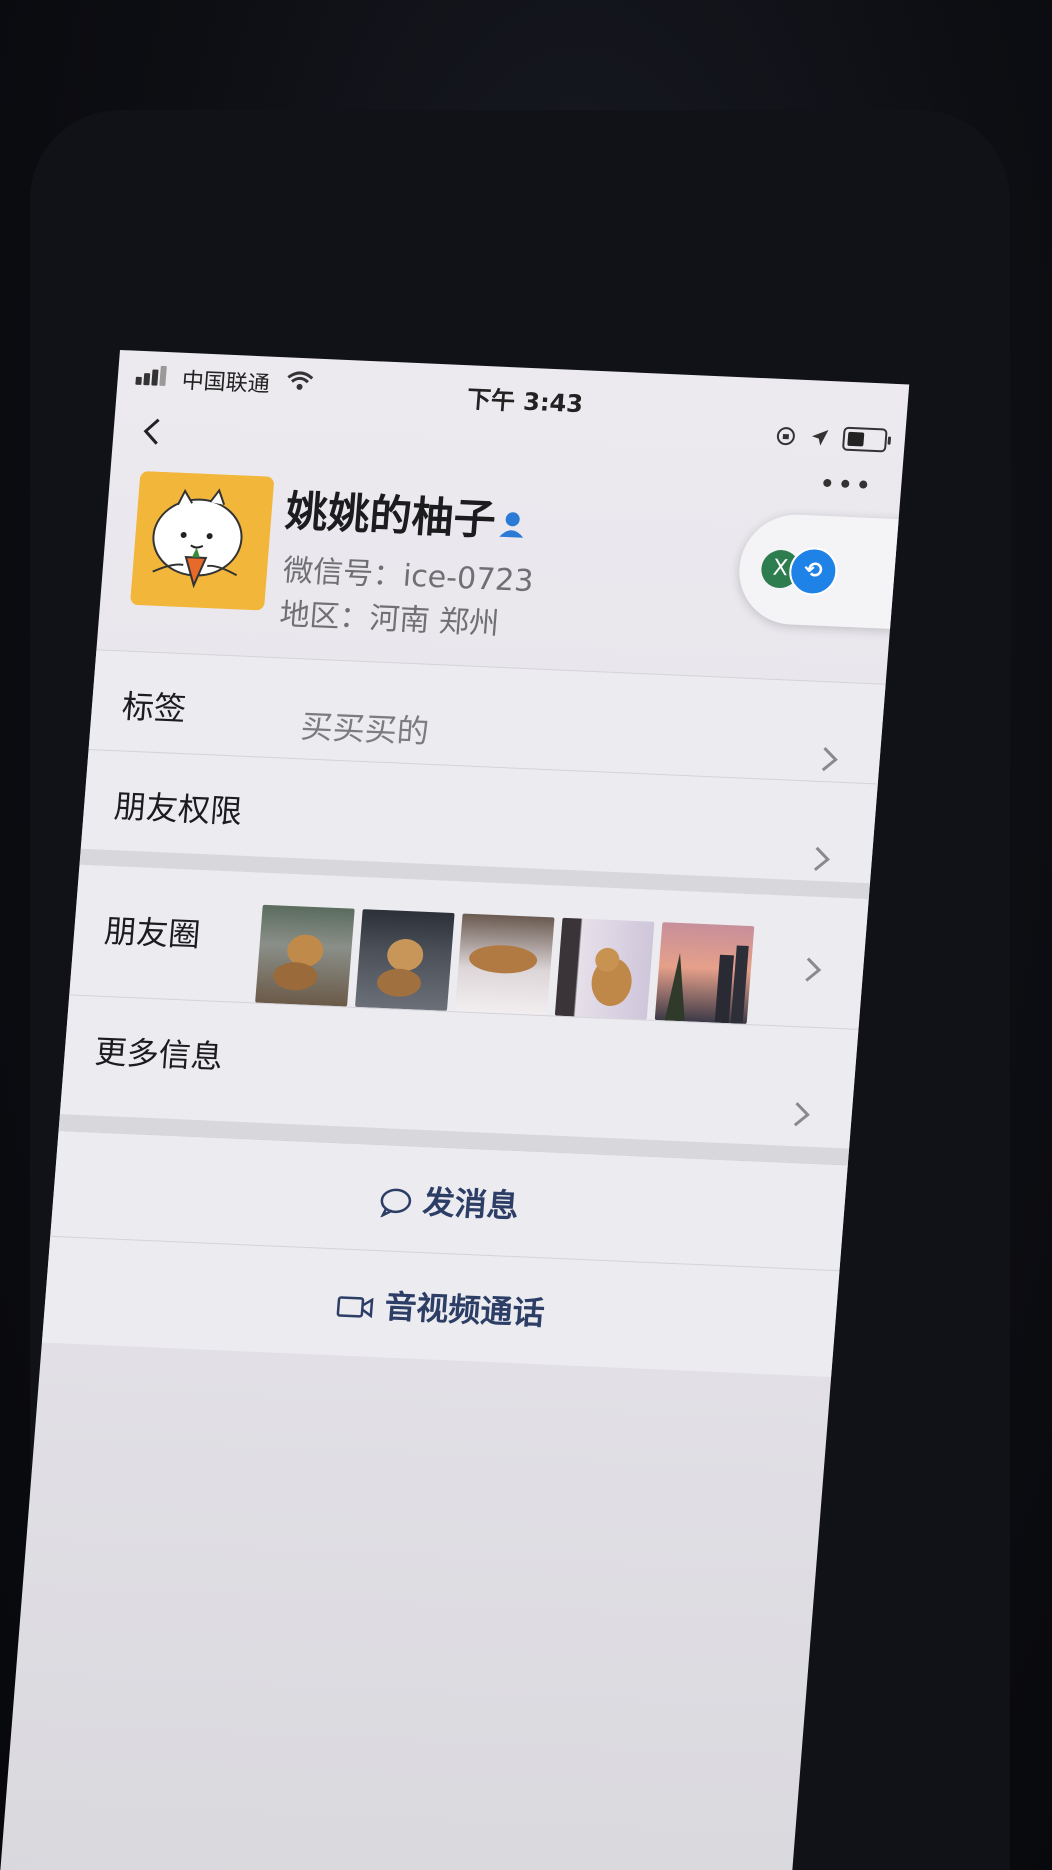  I want to click on wifi-icon, so click(300, 380).